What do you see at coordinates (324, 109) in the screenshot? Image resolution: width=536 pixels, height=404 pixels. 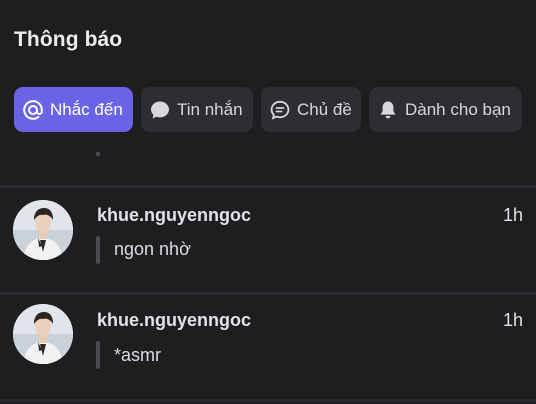 I see `tab-topics-label: Chủ đề` at bounding box center [324, 109].